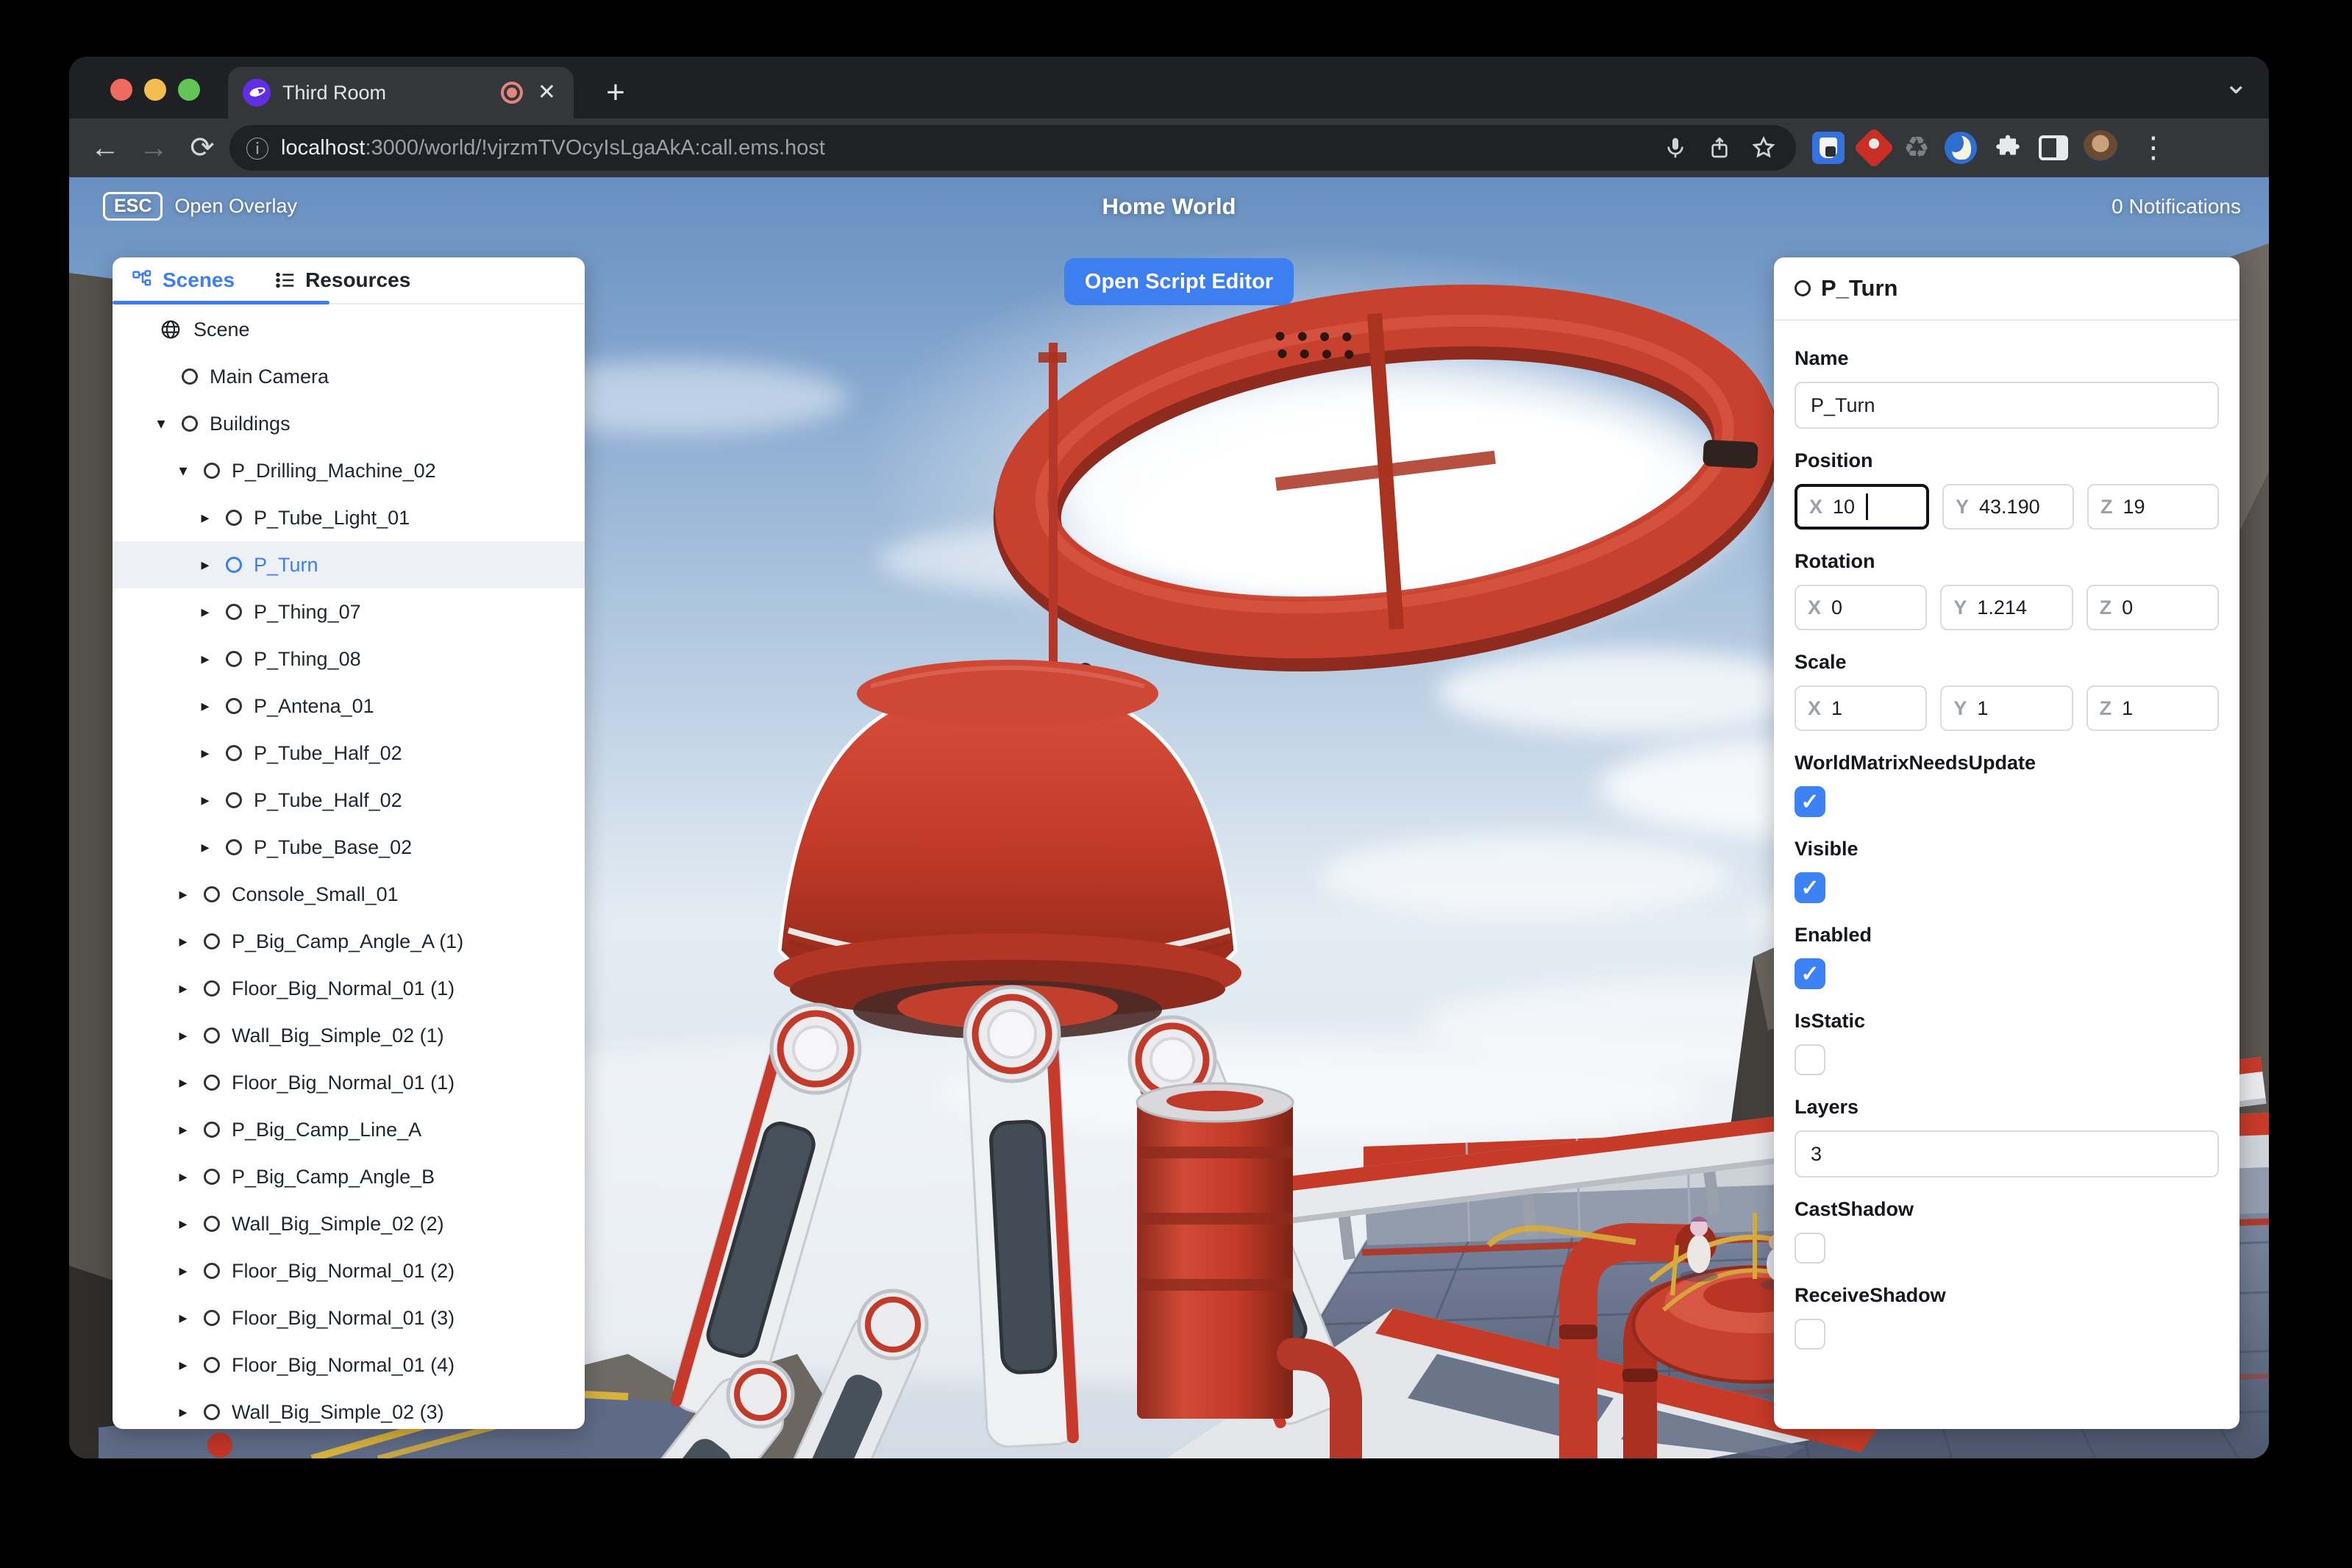  What do you see at coordinates (349, 611) in the screenshot?
I see `tree-item-p-thing-07: ▸ P_Thing_07` at bounding box center [349, 611].